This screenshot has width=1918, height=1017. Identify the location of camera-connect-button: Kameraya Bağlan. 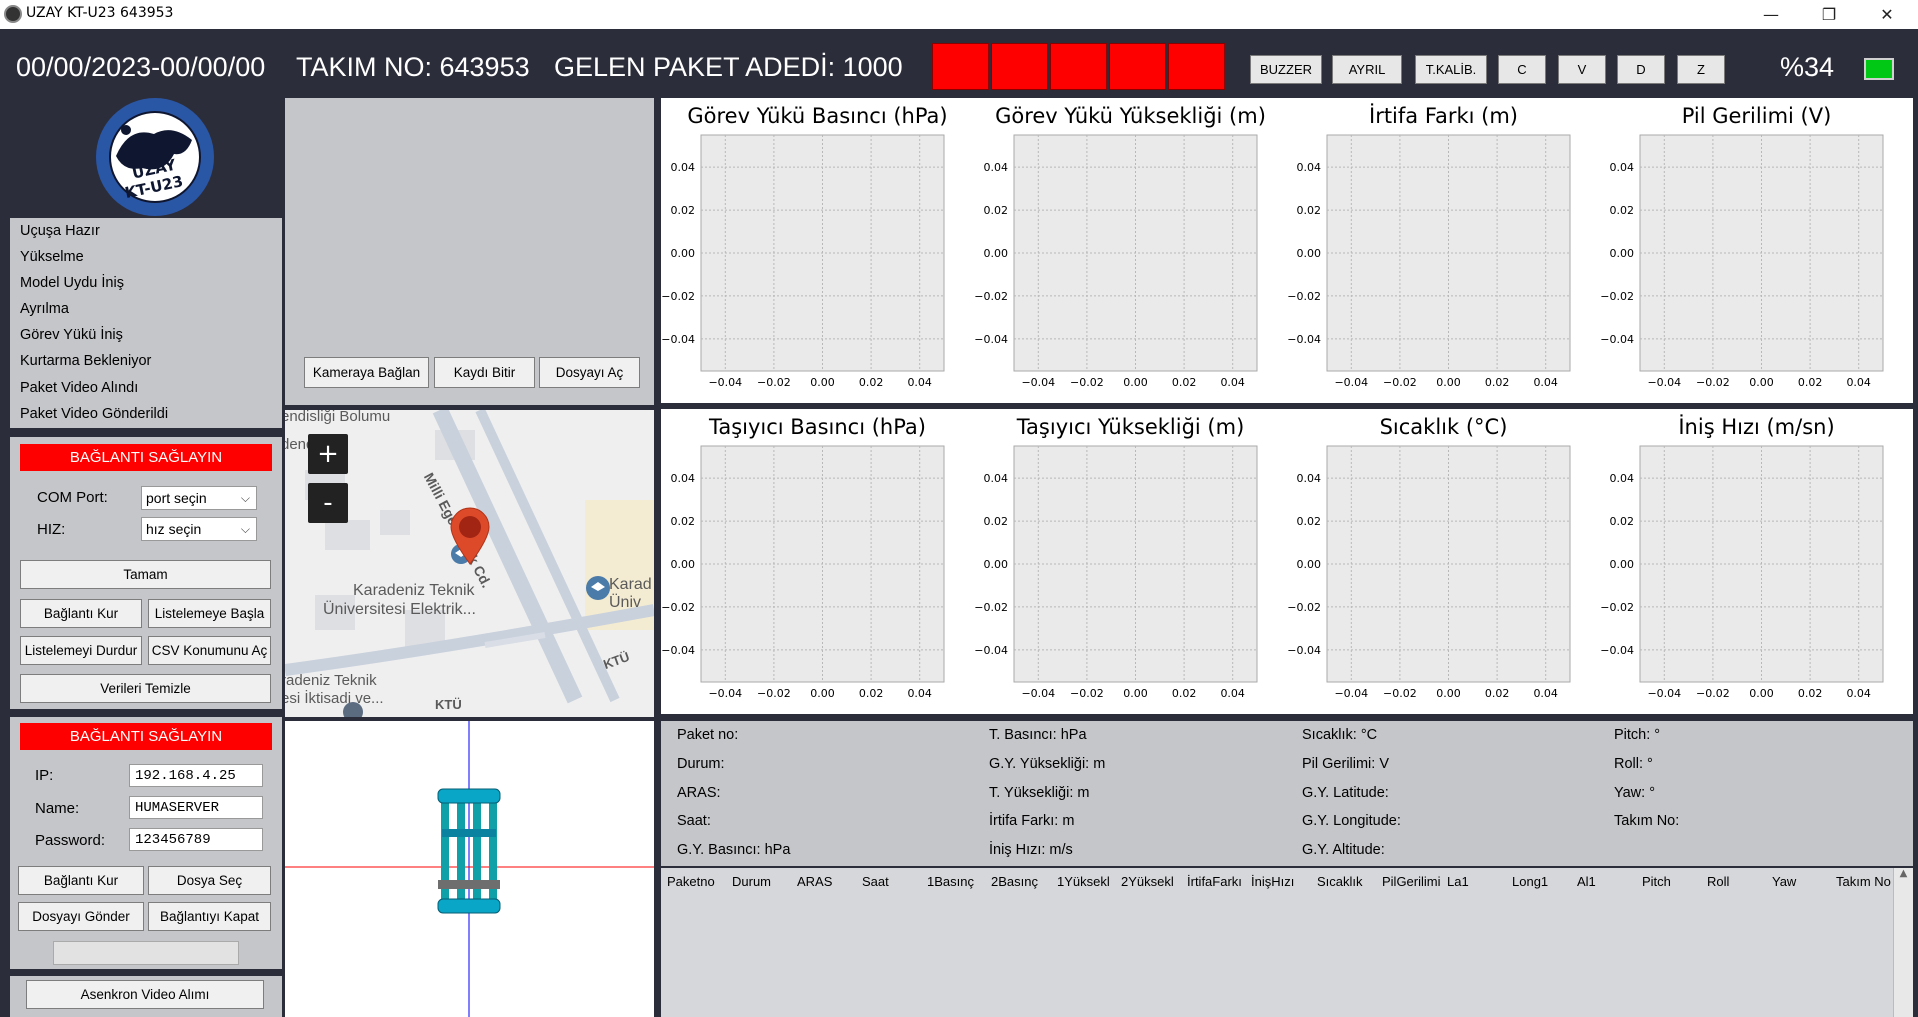
(366, 372).